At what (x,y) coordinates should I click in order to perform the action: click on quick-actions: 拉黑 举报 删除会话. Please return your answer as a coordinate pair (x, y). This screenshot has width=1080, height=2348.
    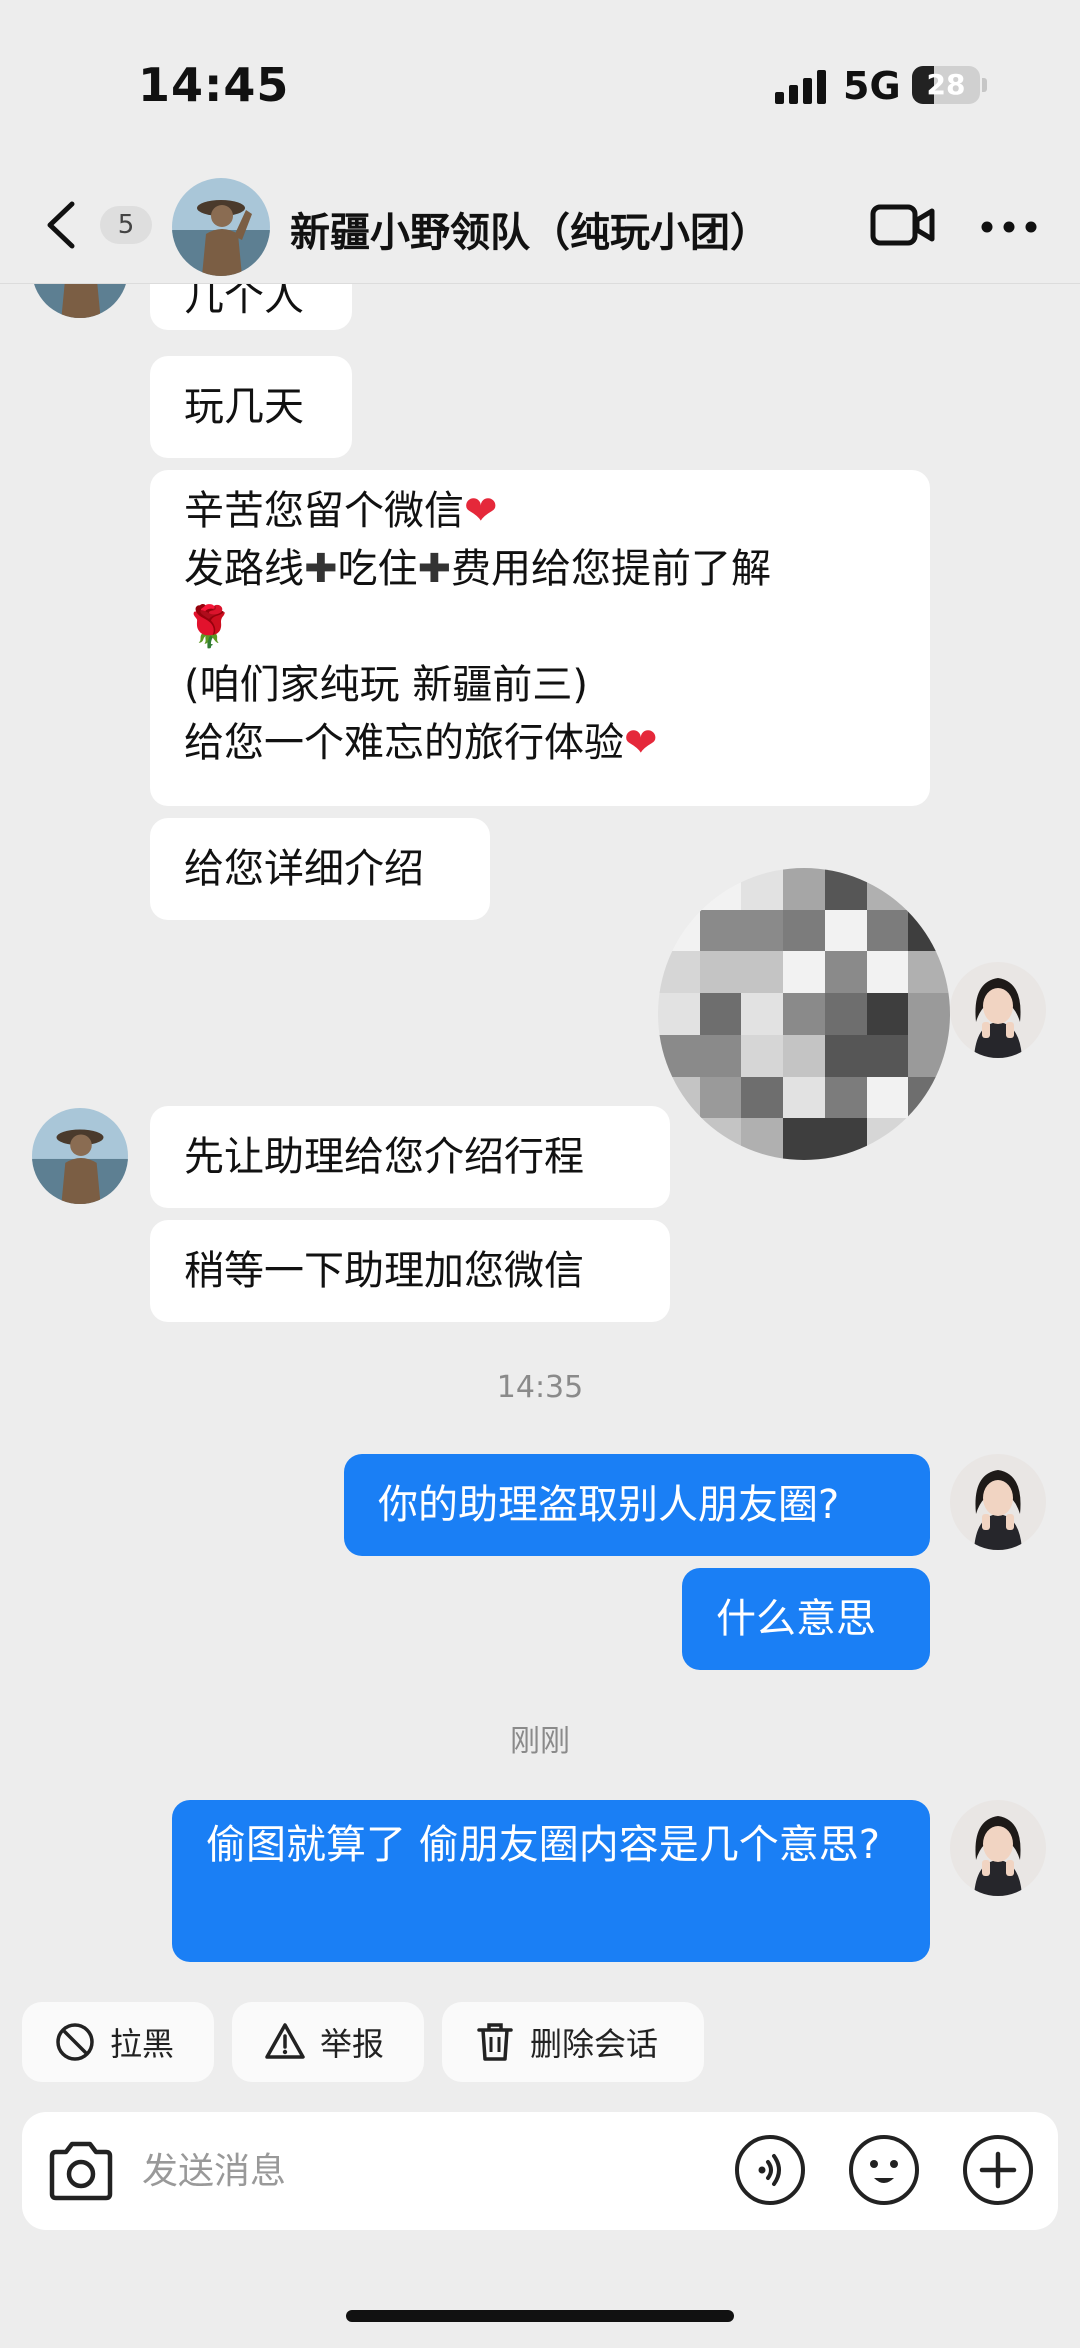
    Looking at the image, I should click on (540, 2044).